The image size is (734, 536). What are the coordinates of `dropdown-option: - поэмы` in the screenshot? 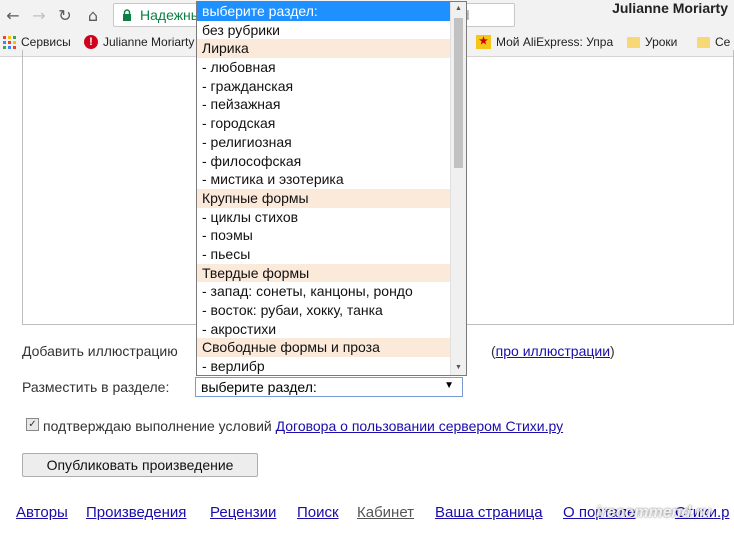 It's located at (324, 235).